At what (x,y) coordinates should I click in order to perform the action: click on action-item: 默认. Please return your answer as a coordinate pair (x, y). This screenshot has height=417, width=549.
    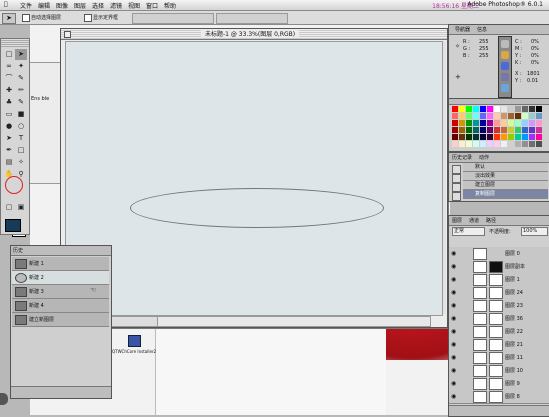
    Looking at the image, I should click on (505, 167).